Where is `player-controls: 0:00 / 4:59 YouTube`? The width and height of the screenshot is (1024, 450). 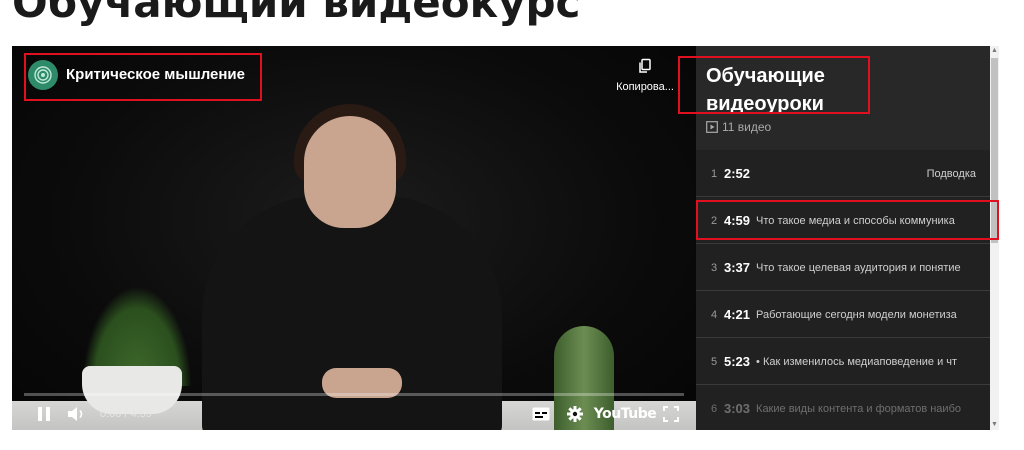
player-controls: 0:00 / 4:59 YouTube is located at coordinates (354, 414).